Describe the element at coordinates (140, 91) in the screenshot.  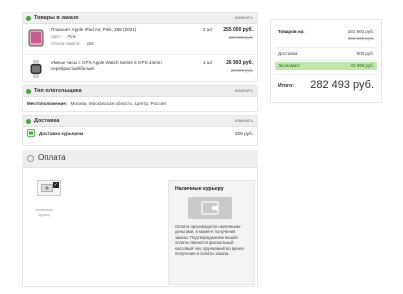
I see `payer-header: Тип плательщика изменить` at that location.